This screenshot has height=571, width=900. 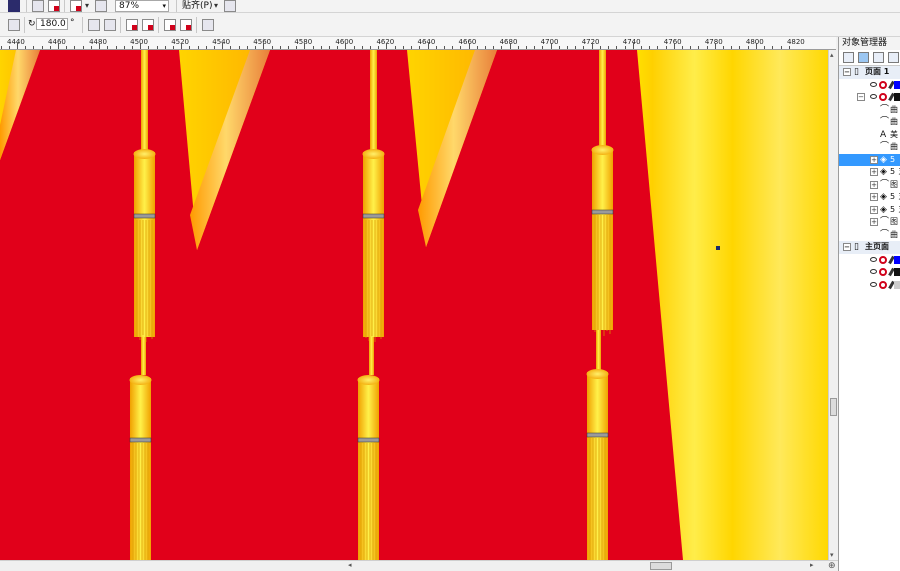 I want to click on mirror-horizontal-icon, so click(x=94, y=25).